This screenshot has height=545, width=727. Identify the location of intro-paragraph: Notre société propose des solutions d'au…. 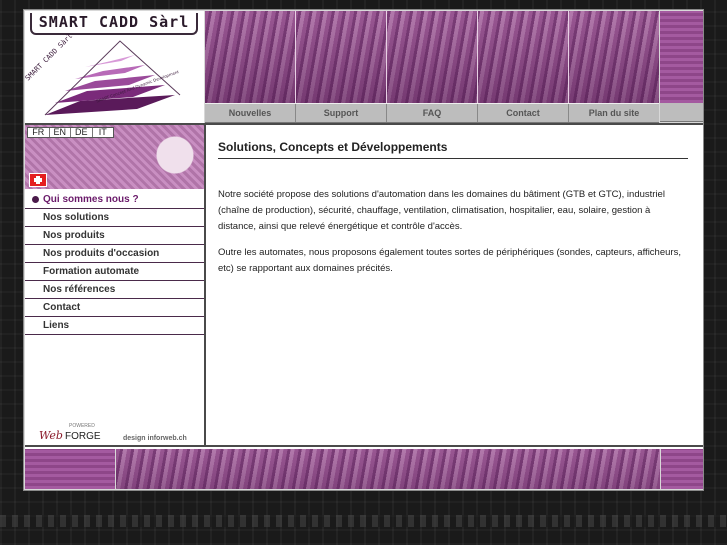
(441, 210).